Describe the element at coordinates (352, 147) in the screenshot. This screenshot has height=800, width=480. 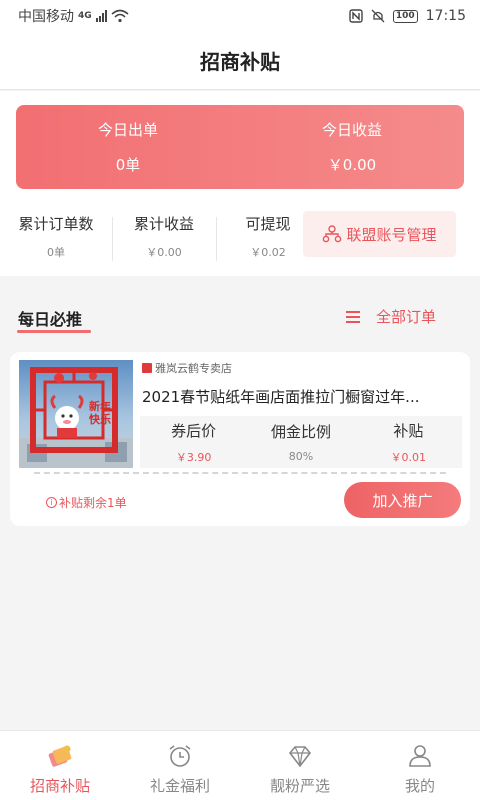
I see `today-income: 今日收益 ￥0.00` at that location.